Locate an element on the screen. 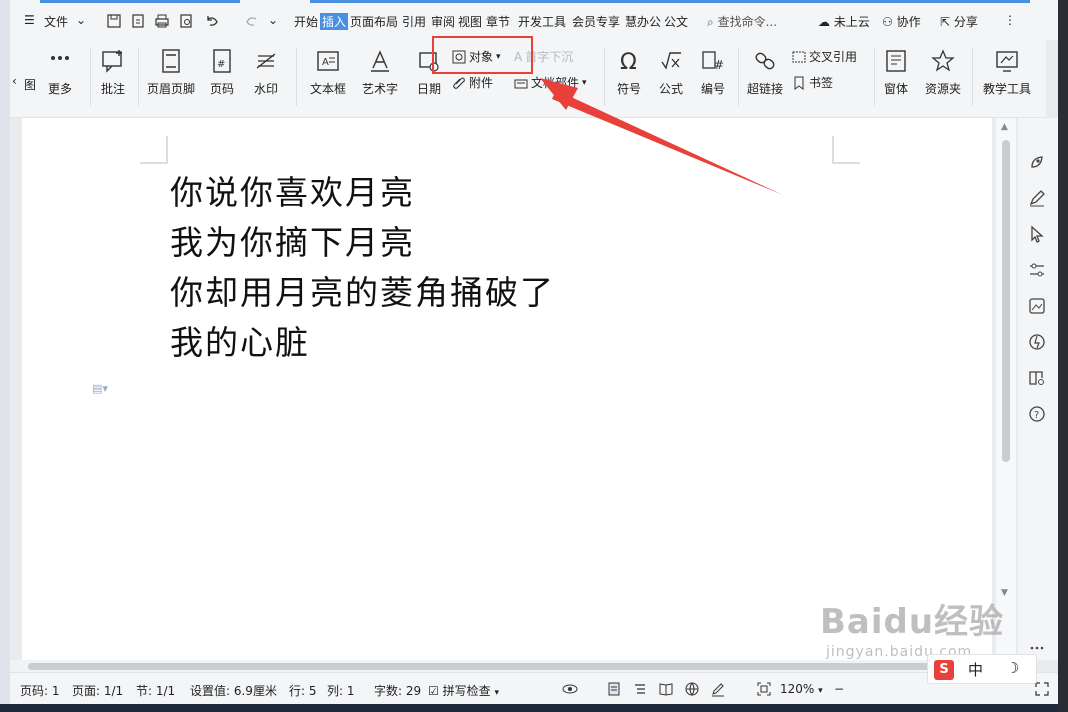  rocket-icon is located at coordinates (1037, 162).